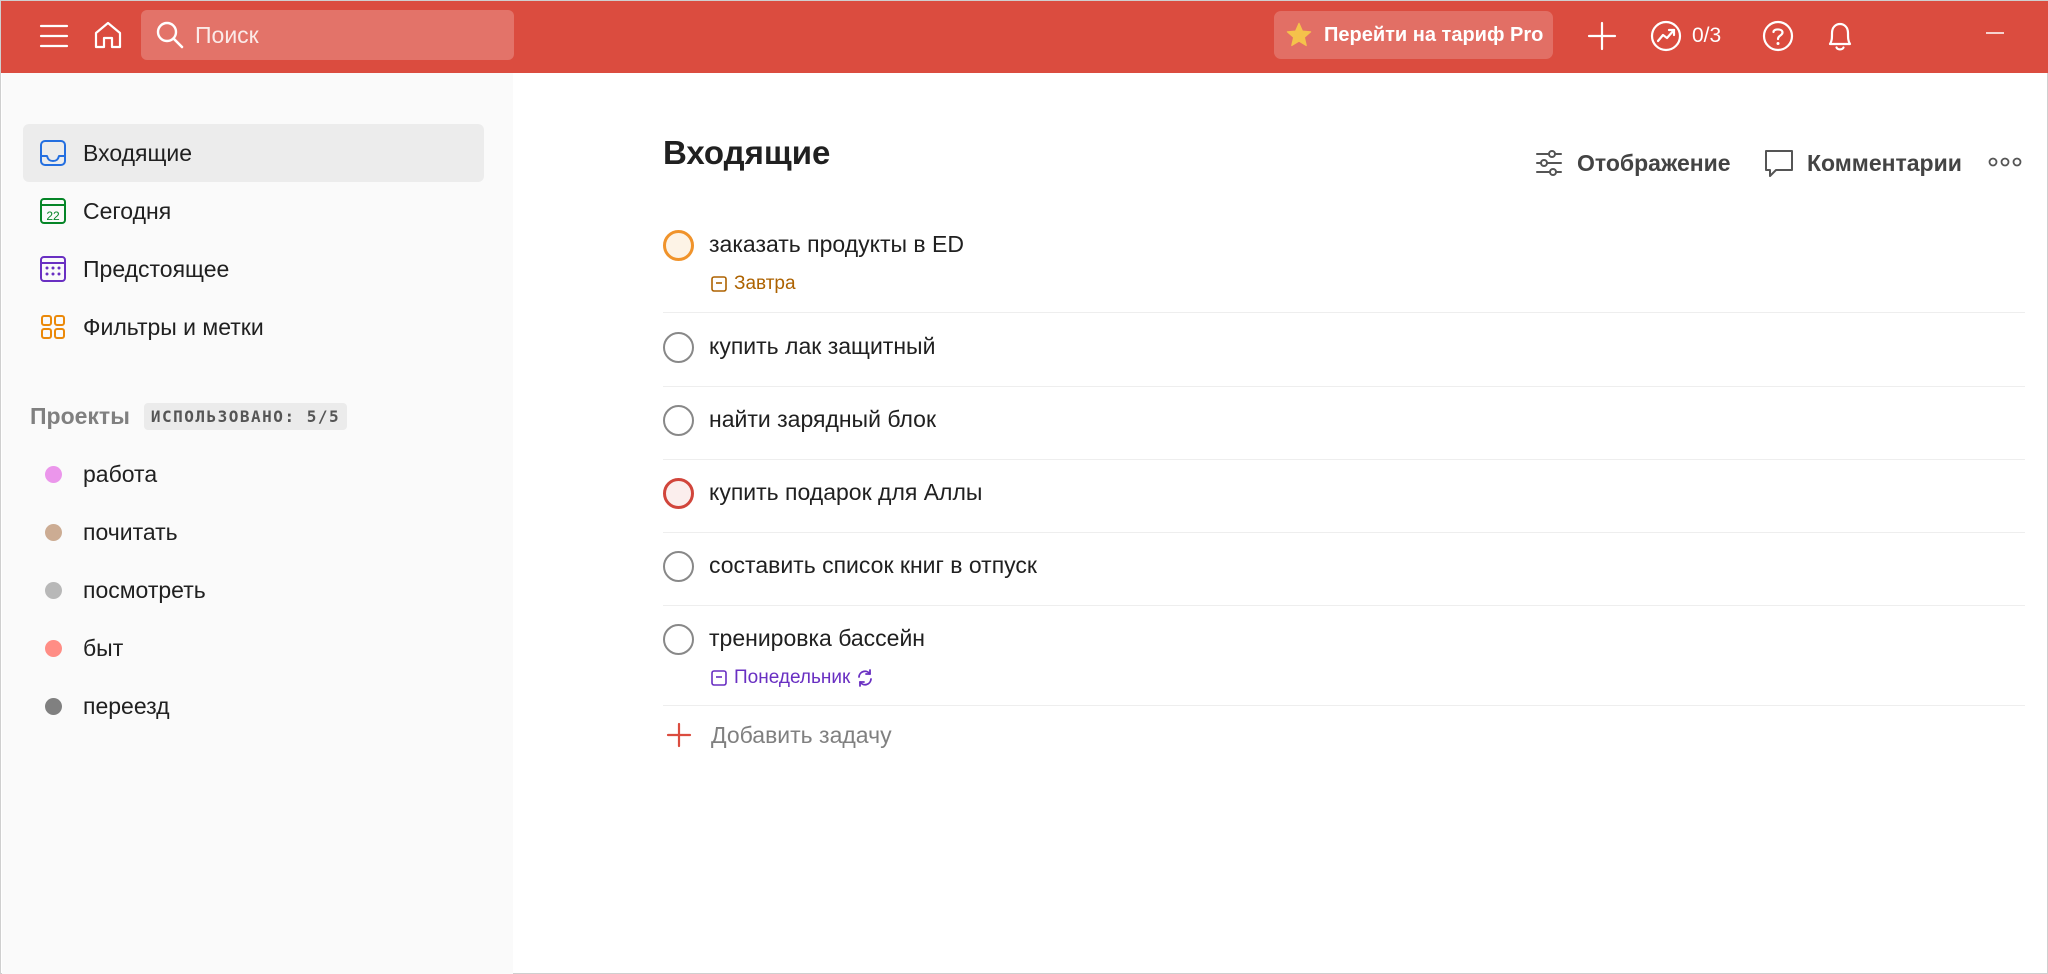 Image resolution: width=2048 pixels, height=974 pixels. Describe the element at coordinates (245, 416) in the screenshot. I see `projects-usage-badge: ИСПОЛЬЗОВАНО: 5/5` at that location.